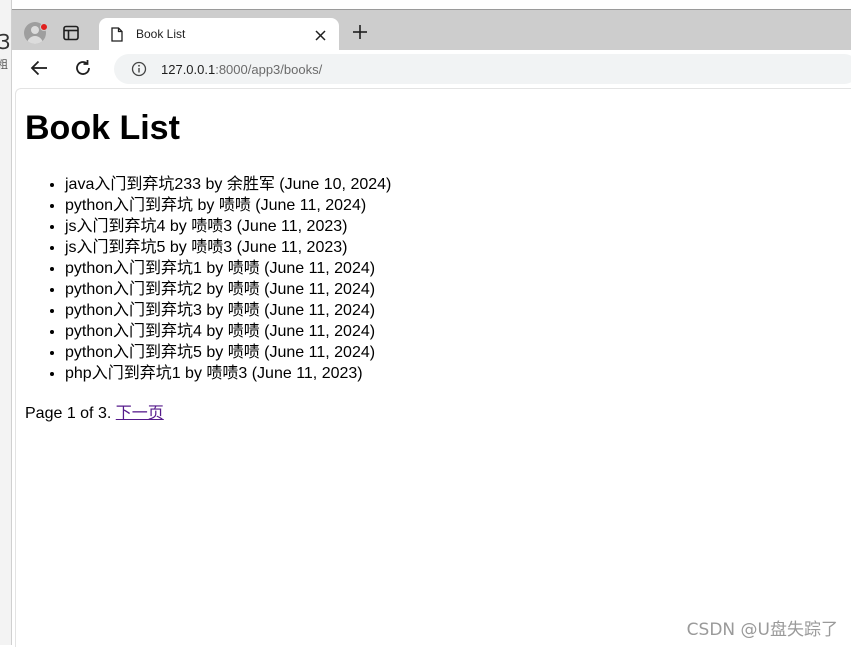 The height and width of the screenshot is (647, 851). Describe the element at coordinates (39, 70) in the screenshot. I see `back-arrow-icon` at that location.